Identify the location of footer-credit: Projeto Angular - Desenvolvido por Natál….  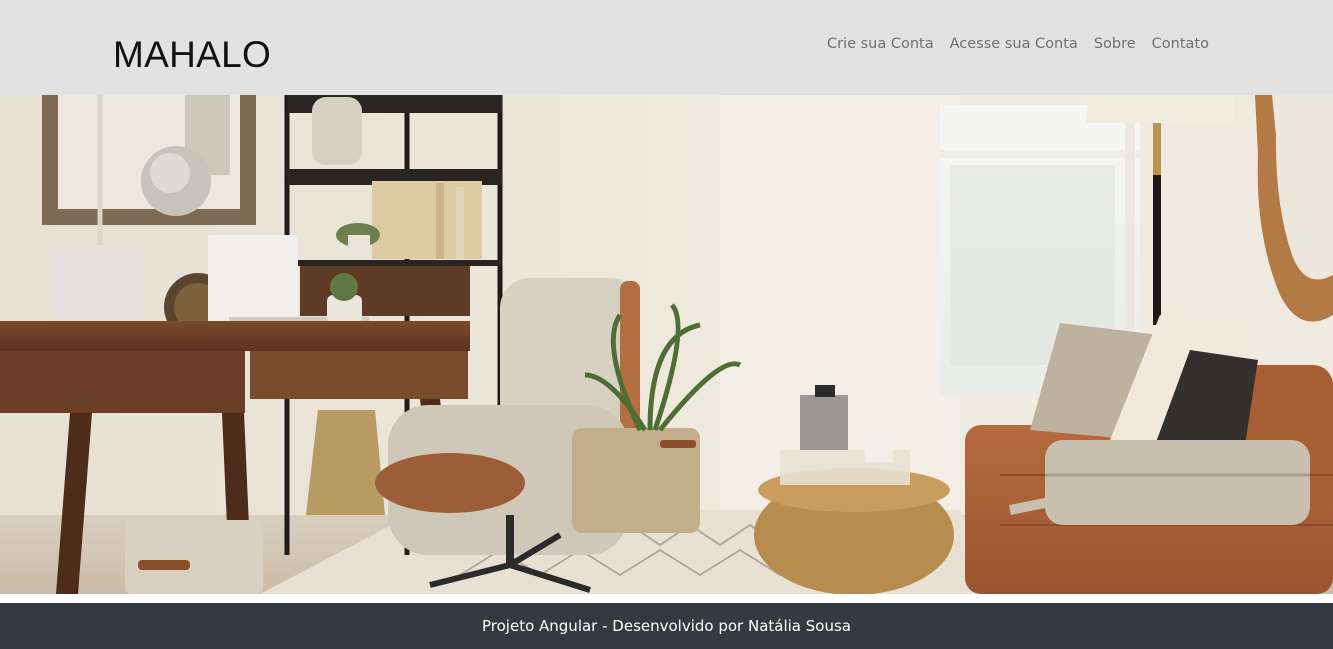
(666, 626).